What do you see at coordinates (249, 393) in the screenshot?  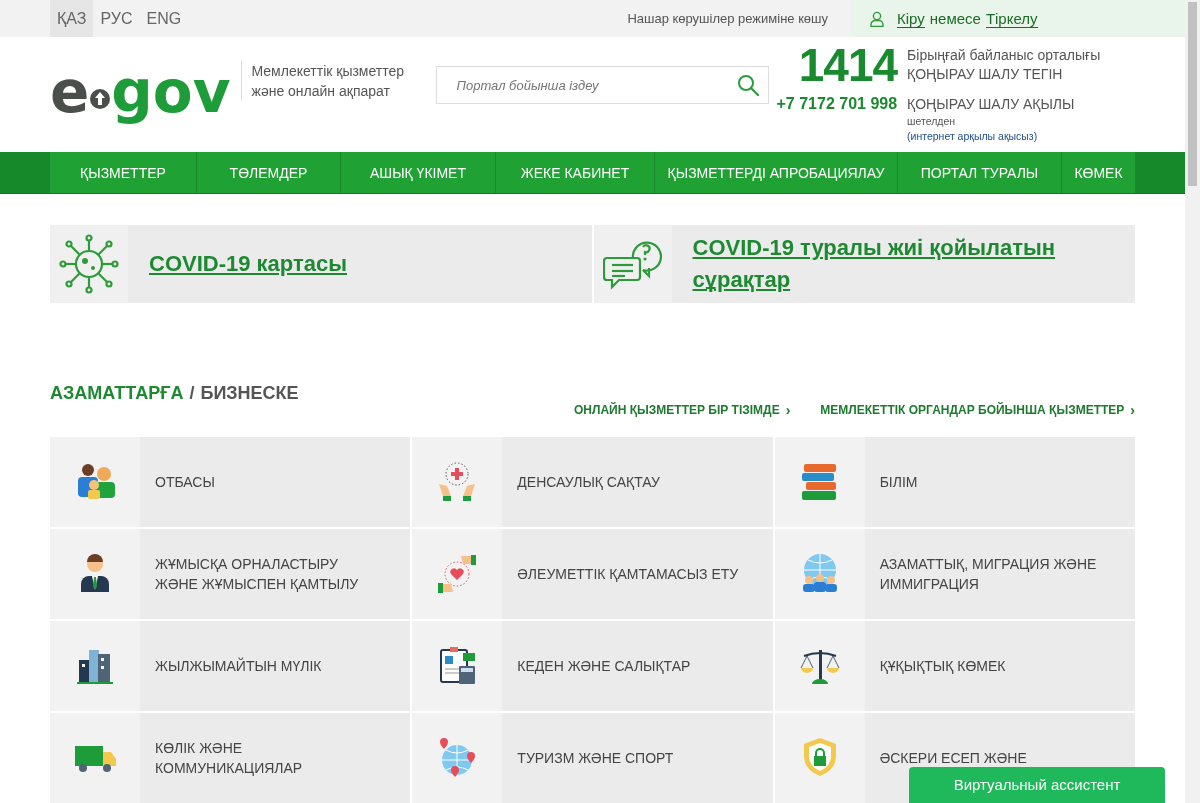 I see `audience-tab: БИЗНЕСКЕ` at bounding box center [249, 393].